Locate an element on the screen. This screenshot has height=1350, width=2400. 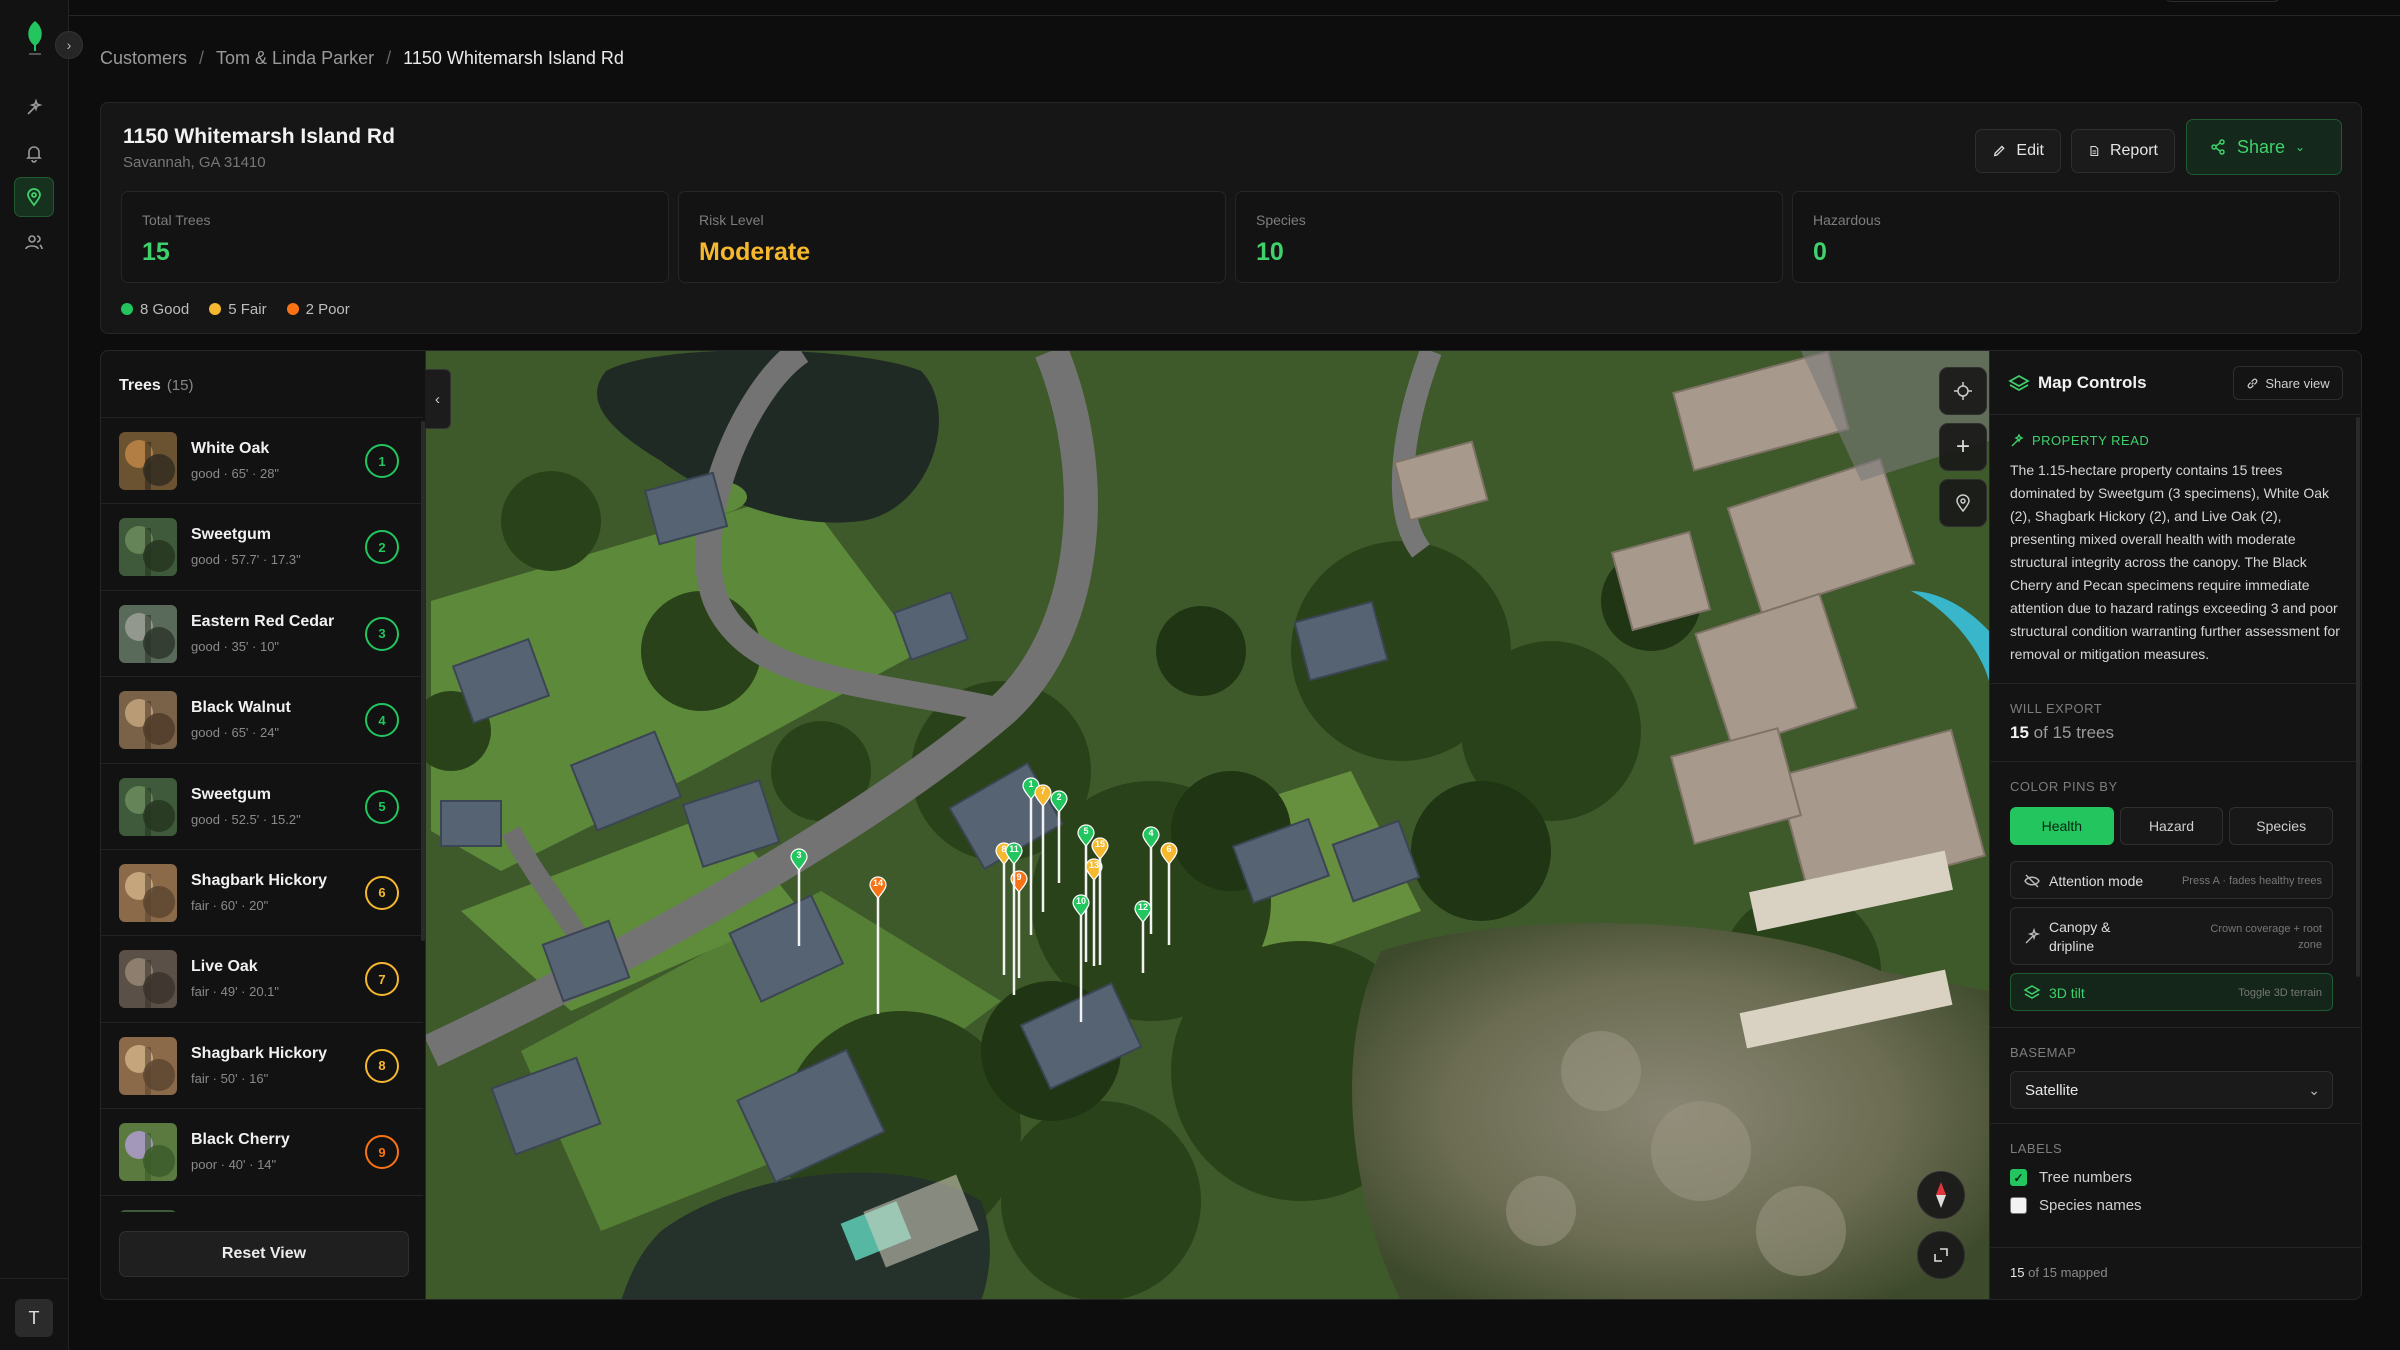
canopy-dripline-label: Canopy & dripline is located at coordinates (2080, 936).